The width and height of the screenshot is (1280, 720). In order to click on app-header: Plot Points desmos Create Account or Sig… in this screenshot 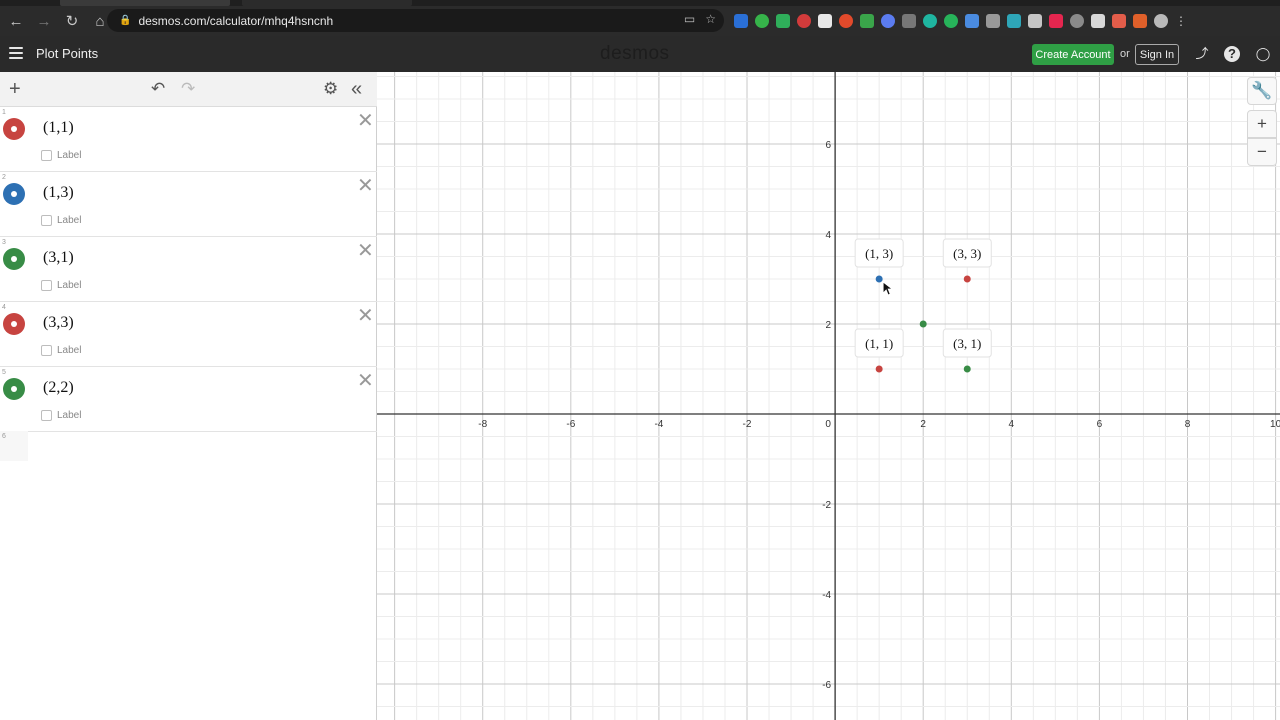, I will do `click(640, 54)`.